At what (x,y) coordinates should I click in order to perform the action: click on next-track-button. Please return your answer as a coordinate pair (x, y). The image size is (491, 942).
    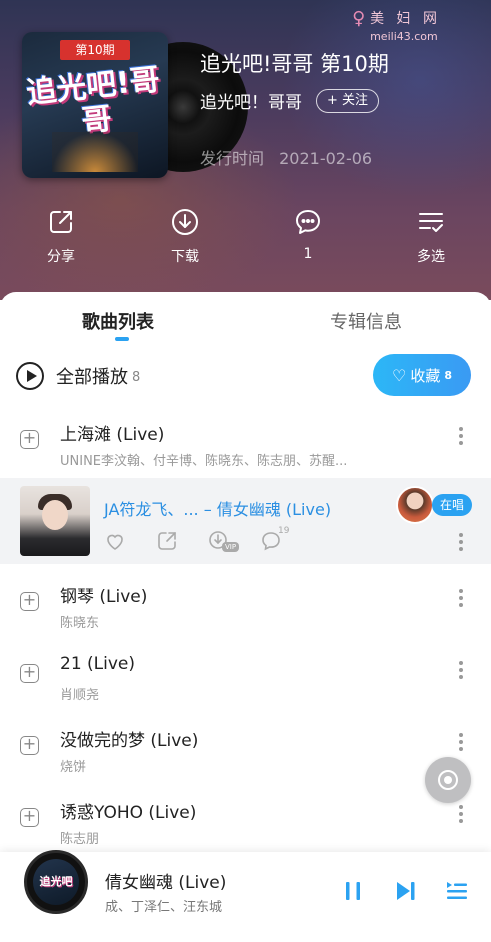
    Looking at the image, I should click on (405, 891).